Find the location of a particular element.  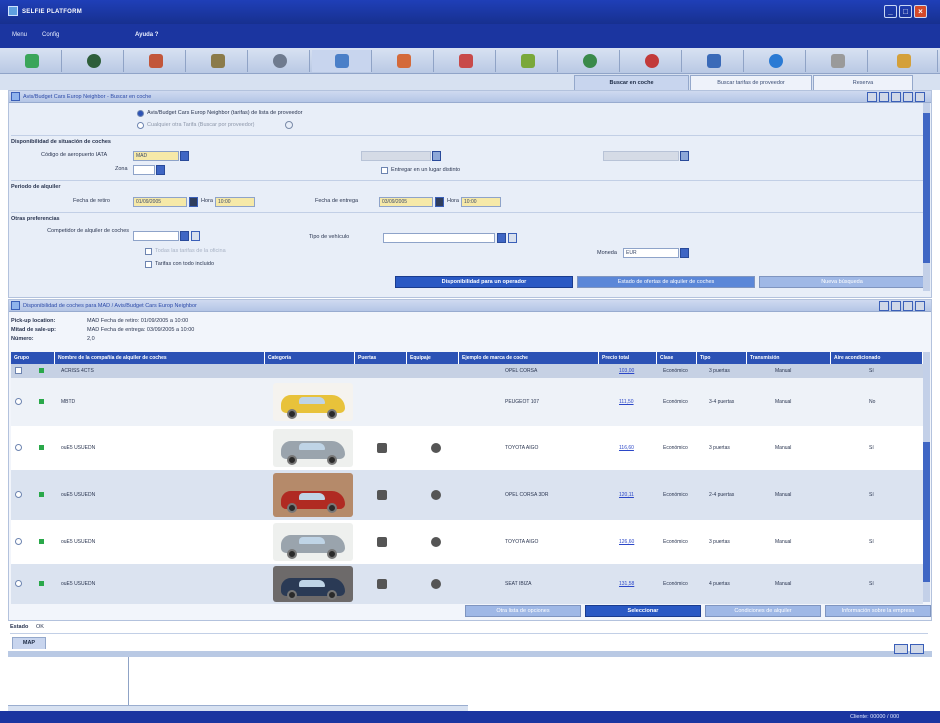

zone-dropdown-button is located at coordinates (160, 170).